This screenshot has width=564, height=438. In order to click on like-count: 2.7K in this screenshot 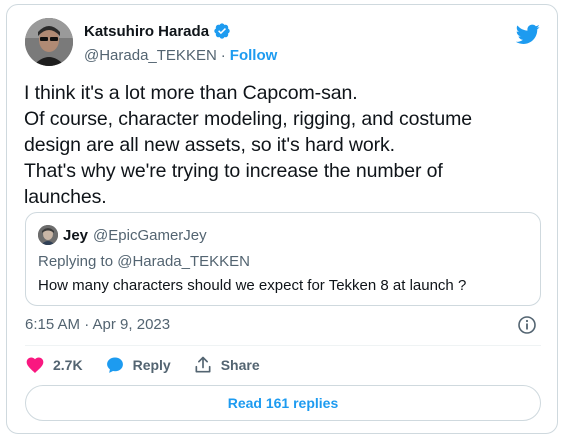, I will do `click(68, 365)`.